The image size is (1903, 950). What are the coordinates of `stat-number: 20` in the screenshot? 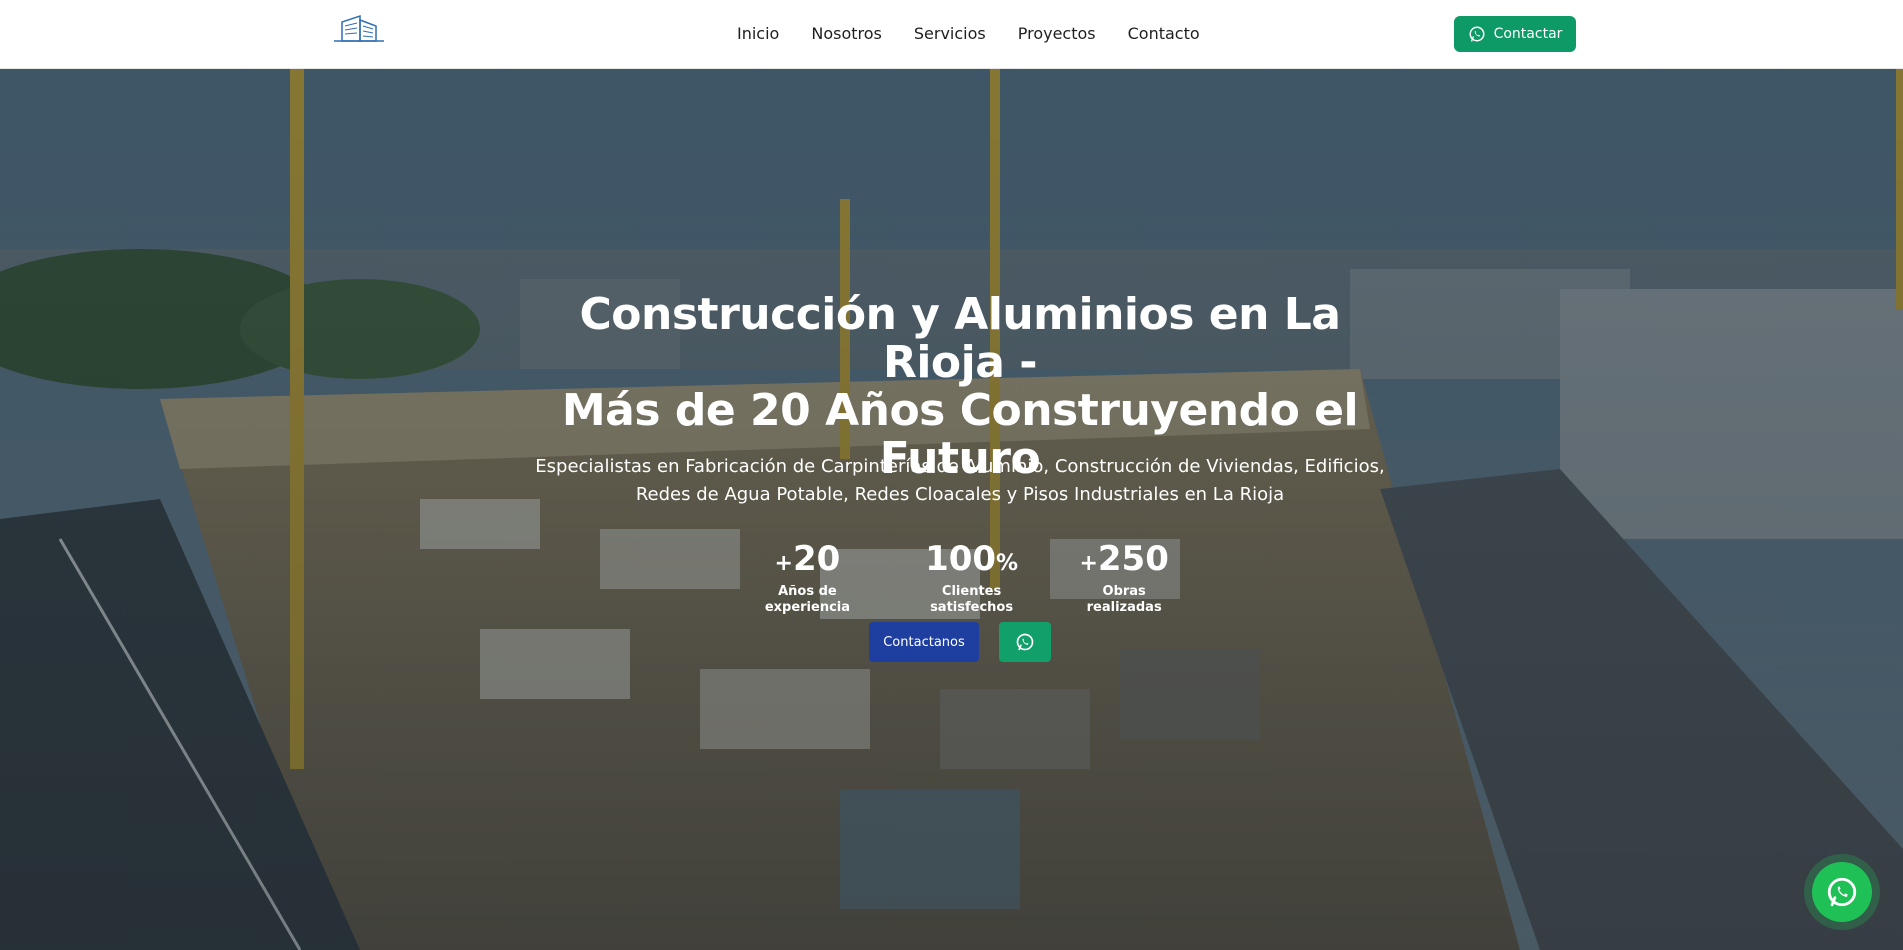 It's located at (816, 559).